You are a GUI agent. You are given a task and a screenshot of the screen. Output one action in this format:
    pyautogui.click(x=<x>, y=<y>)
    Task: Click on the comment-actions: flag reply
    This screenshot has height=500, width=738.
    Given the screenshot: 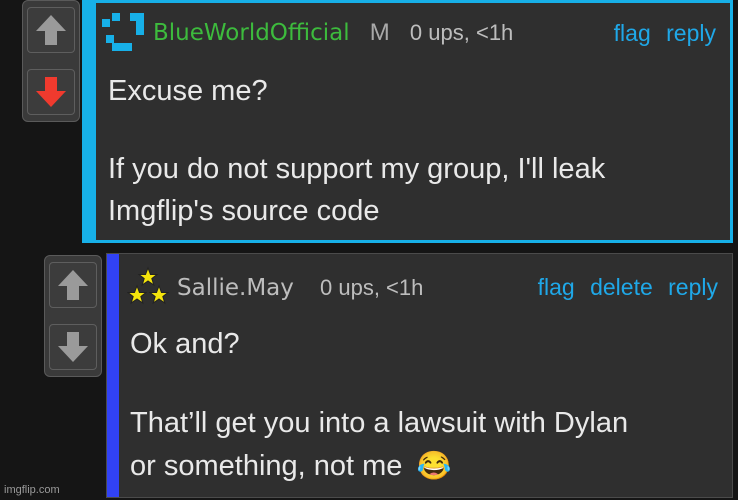 What is the action you would take?
    pyautogui.click(x=660, y=33)
    